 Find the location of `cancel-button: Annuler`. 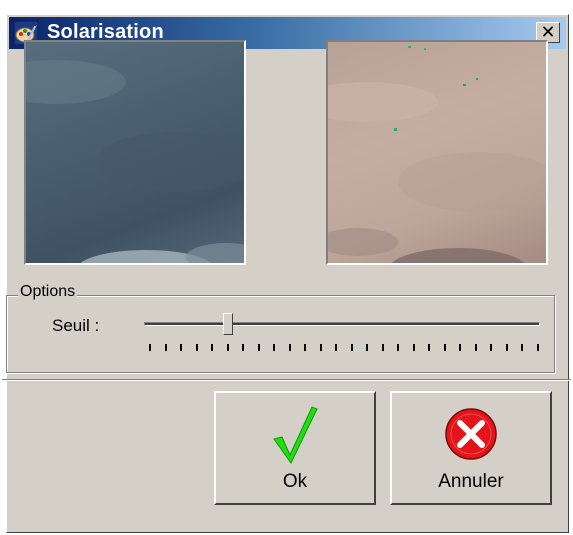

cancel-button: Annuler is located at coordinates (471, 448).